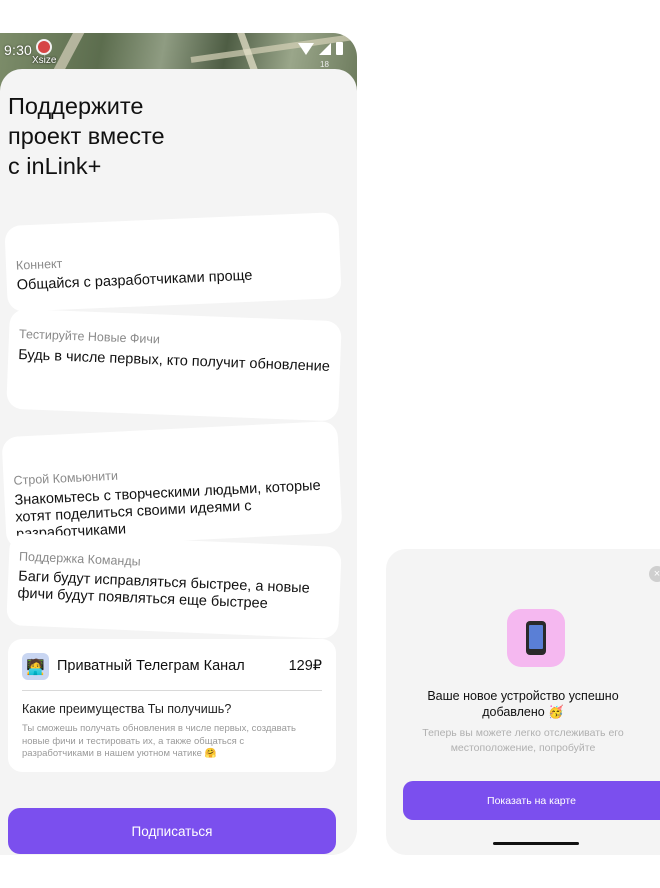  I want to click on home-indicator, so click(536, 843).